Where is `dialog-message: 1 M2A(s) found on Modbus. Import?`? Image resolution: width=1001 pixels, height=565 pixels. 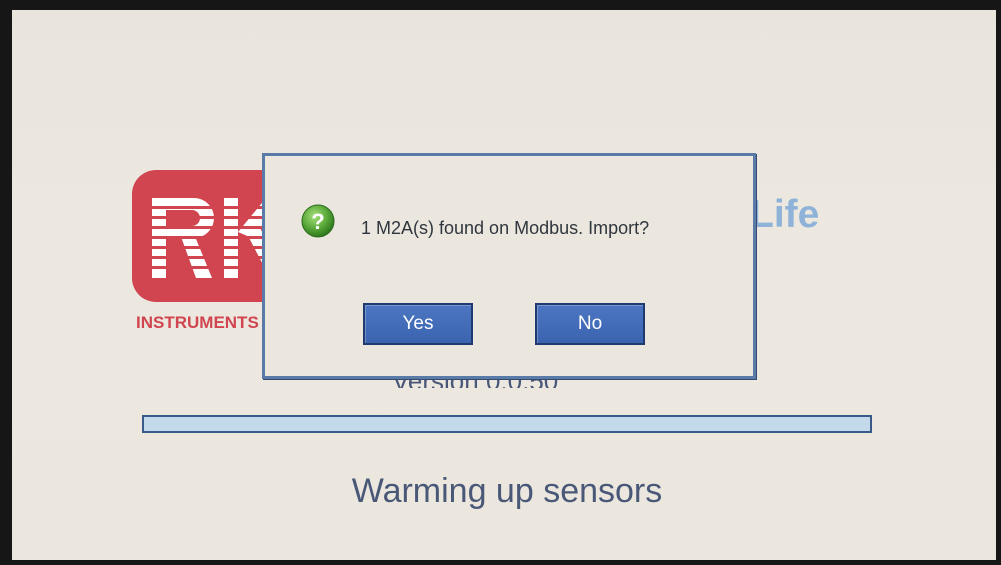
dialog-message: 1 M2A(s) found on Modbus. Import? is located at coordinates (505, 228).